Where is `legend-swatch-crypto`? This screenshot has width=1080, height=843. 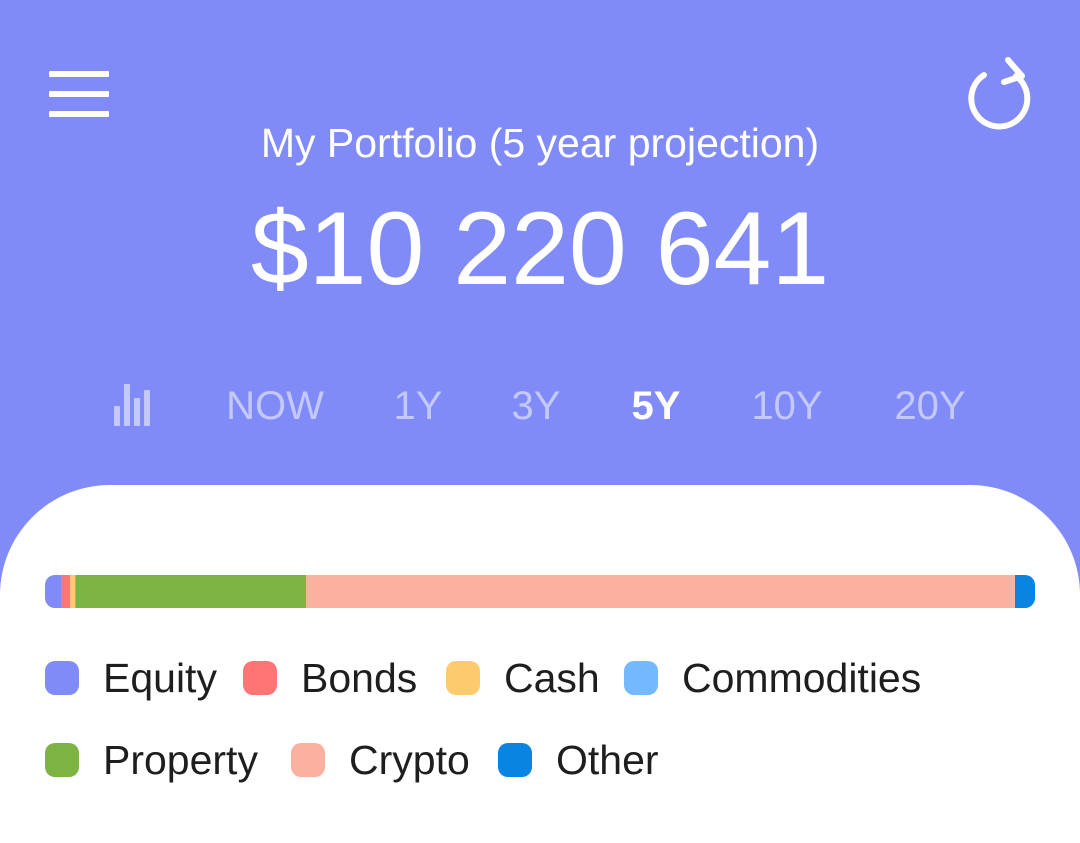
legend-swatch-crypto is located at coordinates (308, 760).